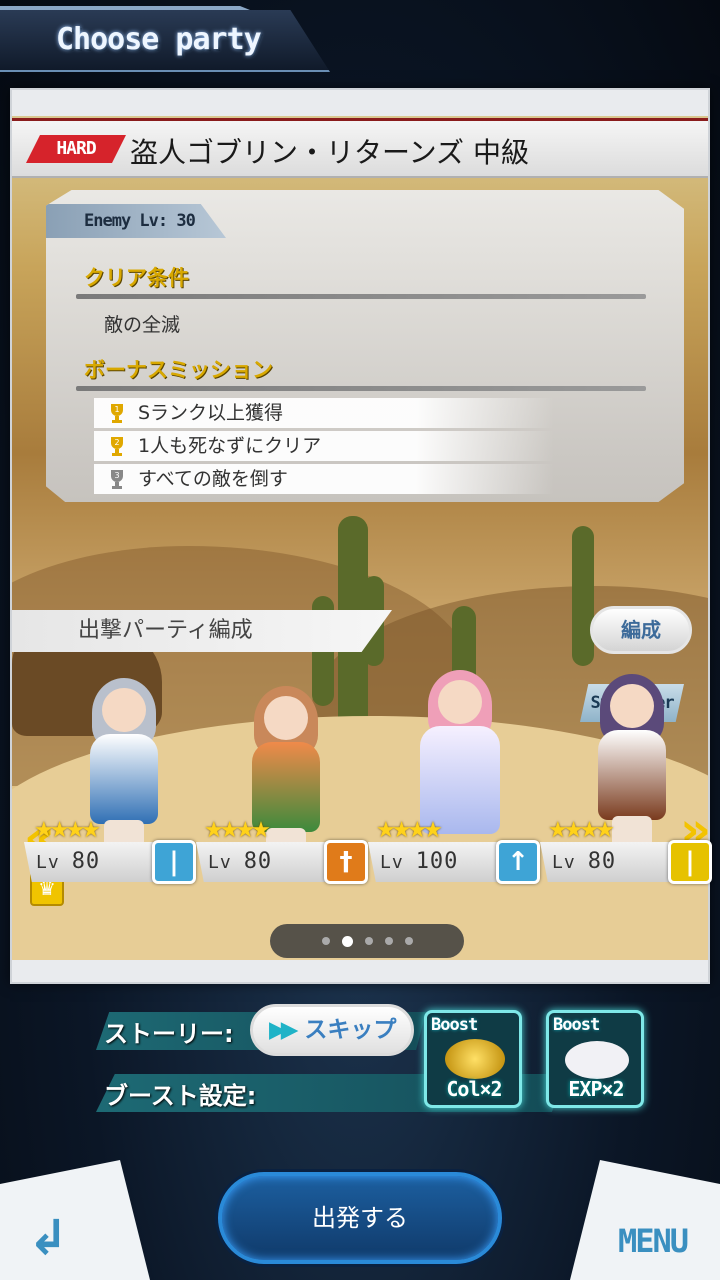 This screenshot has height=1280, width=720. What do you see at coordinates (324, 446) in the screenshot?
I see `mission-row: 2 1人も死なずにクリア` at bounding box center [324, 446].